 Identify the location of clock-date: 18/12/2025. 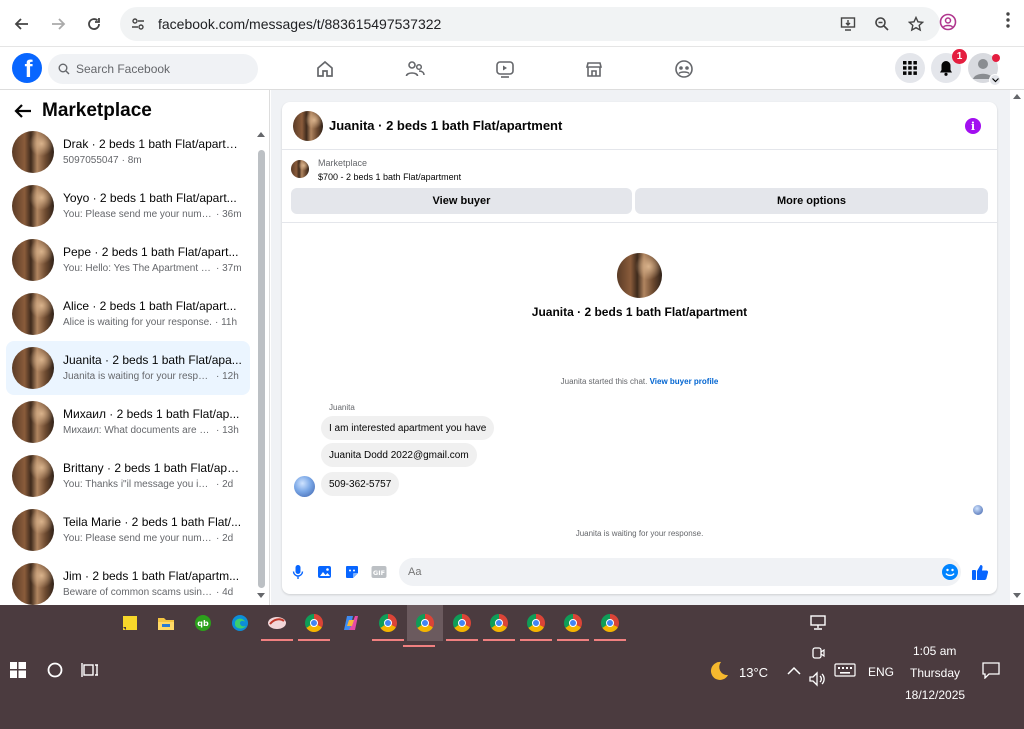
(935, 695).